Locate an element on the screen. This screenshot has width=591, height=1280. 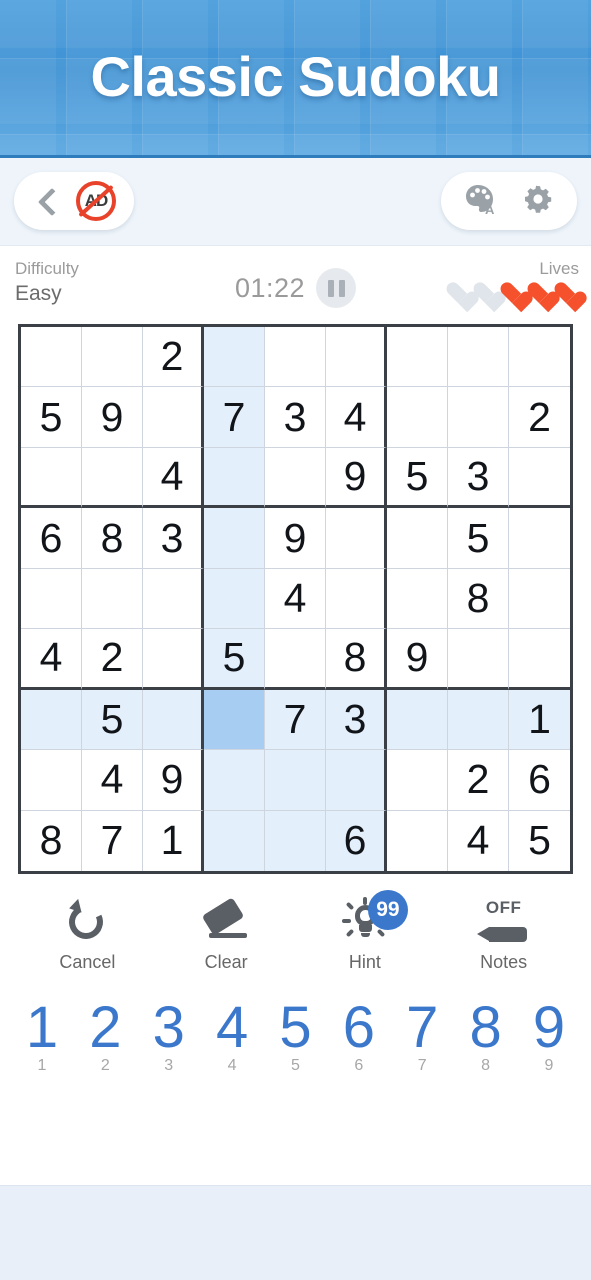
number-key-9: 99 is located at coordinates (549, 1036).